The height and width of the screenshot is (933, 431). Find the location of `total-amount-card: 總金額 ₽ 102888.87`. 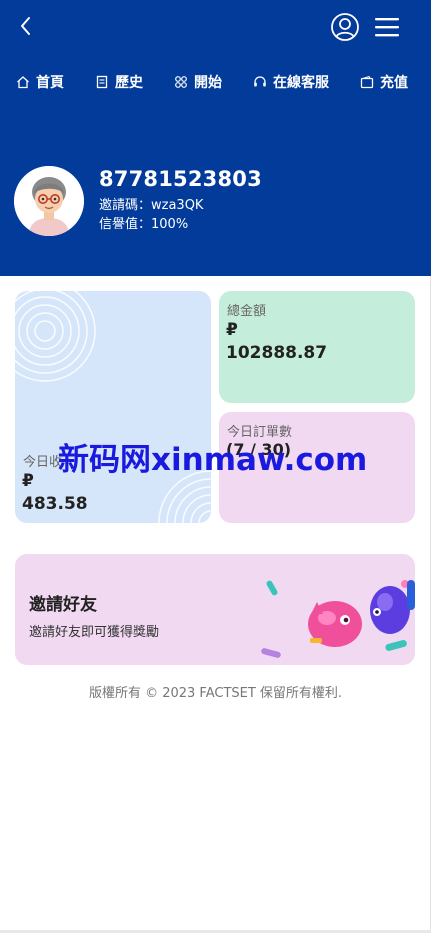

total-amount-card: 總金額 ₽ 102888.87 is located at coordinates (317, 347).